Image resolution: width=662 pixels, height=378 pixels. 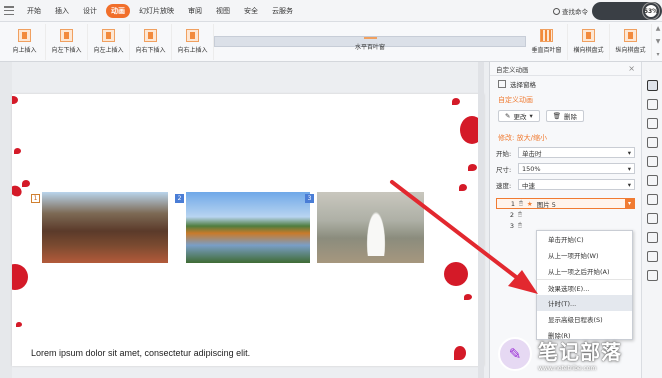 I want to click on animation-order-badge: 3, so click(x=309, y=198).